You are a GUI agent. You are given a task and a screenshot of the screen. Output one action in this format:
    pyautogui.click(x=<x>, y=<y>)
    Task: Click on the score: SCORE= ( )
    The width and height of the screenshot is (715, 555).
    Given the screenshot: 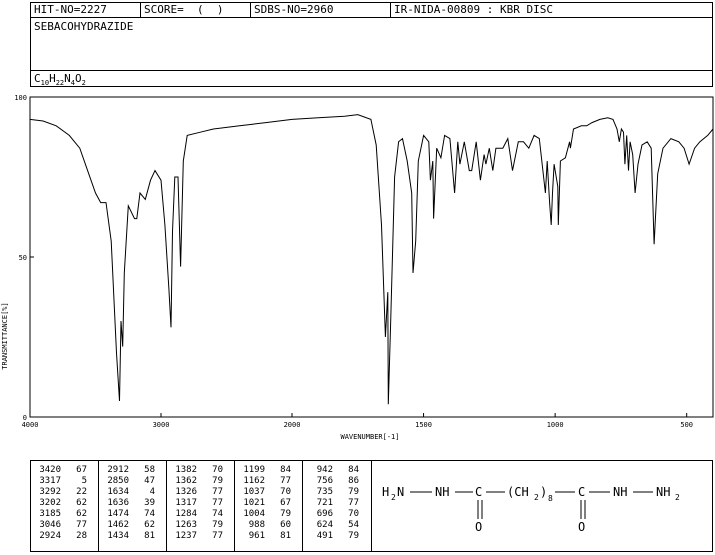 What is the action you would take?
    pyautogui.click(x=196, y=10)
    